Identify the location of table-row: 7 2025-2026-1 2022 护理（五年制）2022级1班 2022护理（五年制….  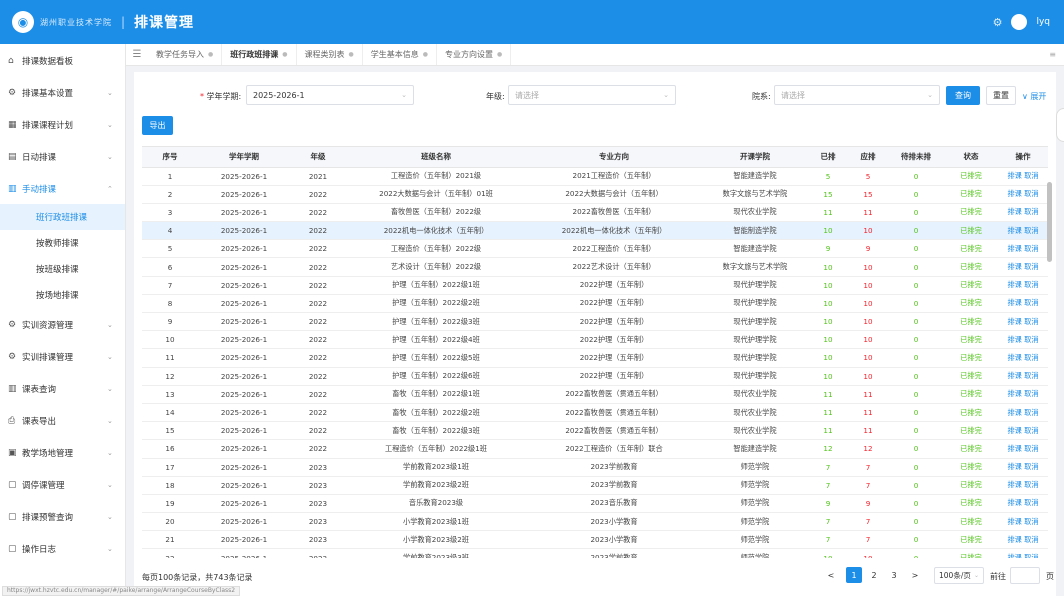
(595, 285).